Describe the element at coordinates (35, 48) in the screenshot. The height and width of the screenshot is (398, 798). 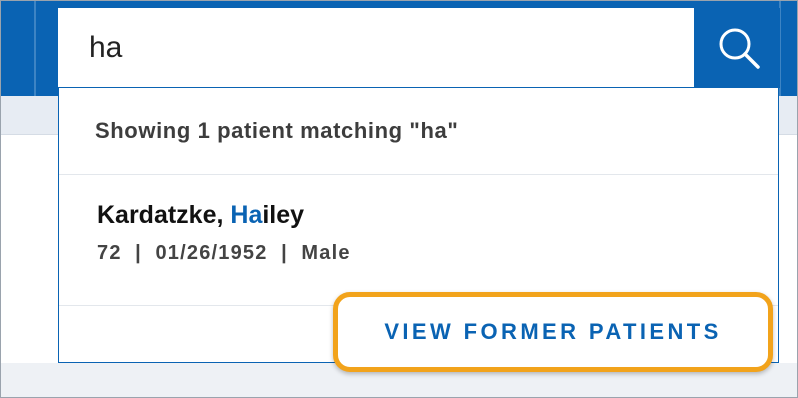
I see `top-bar-divider` at that location.